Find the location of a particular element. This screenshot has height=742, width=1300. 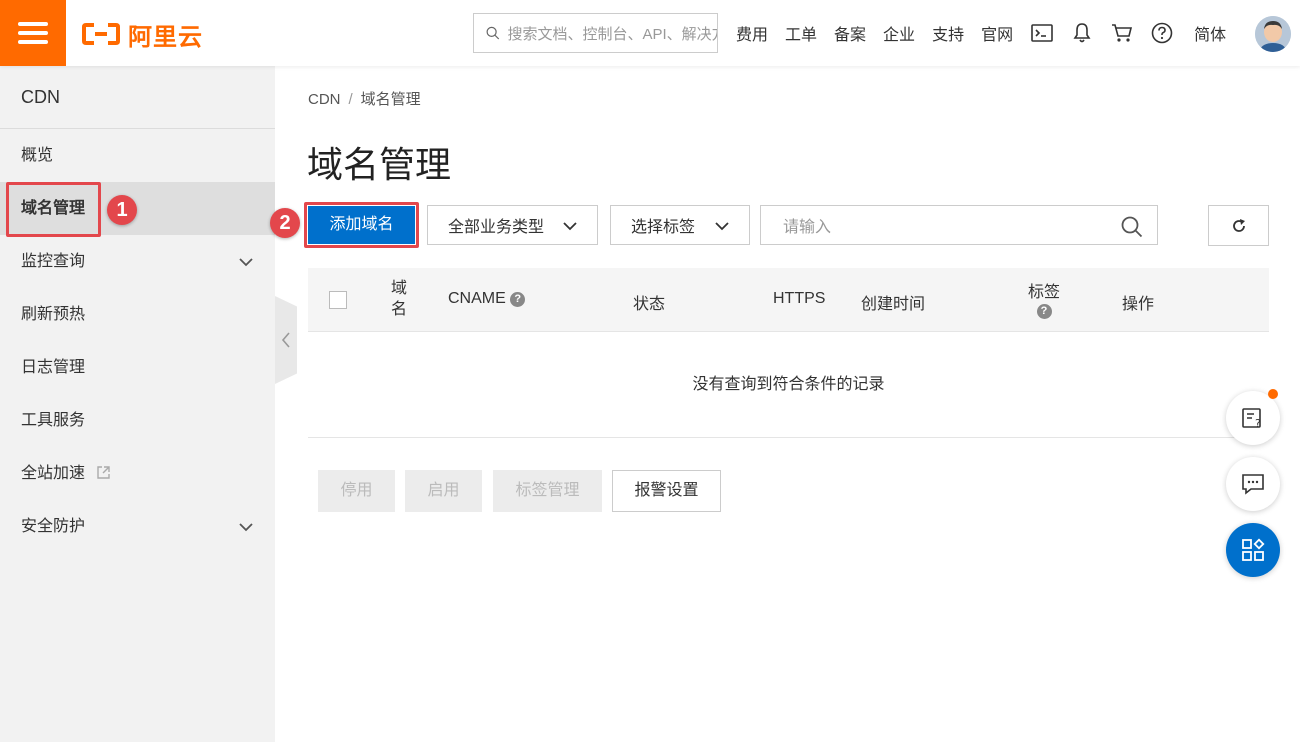

breadcrumb-current: 域名管理 is located at coordinates (390, 99).